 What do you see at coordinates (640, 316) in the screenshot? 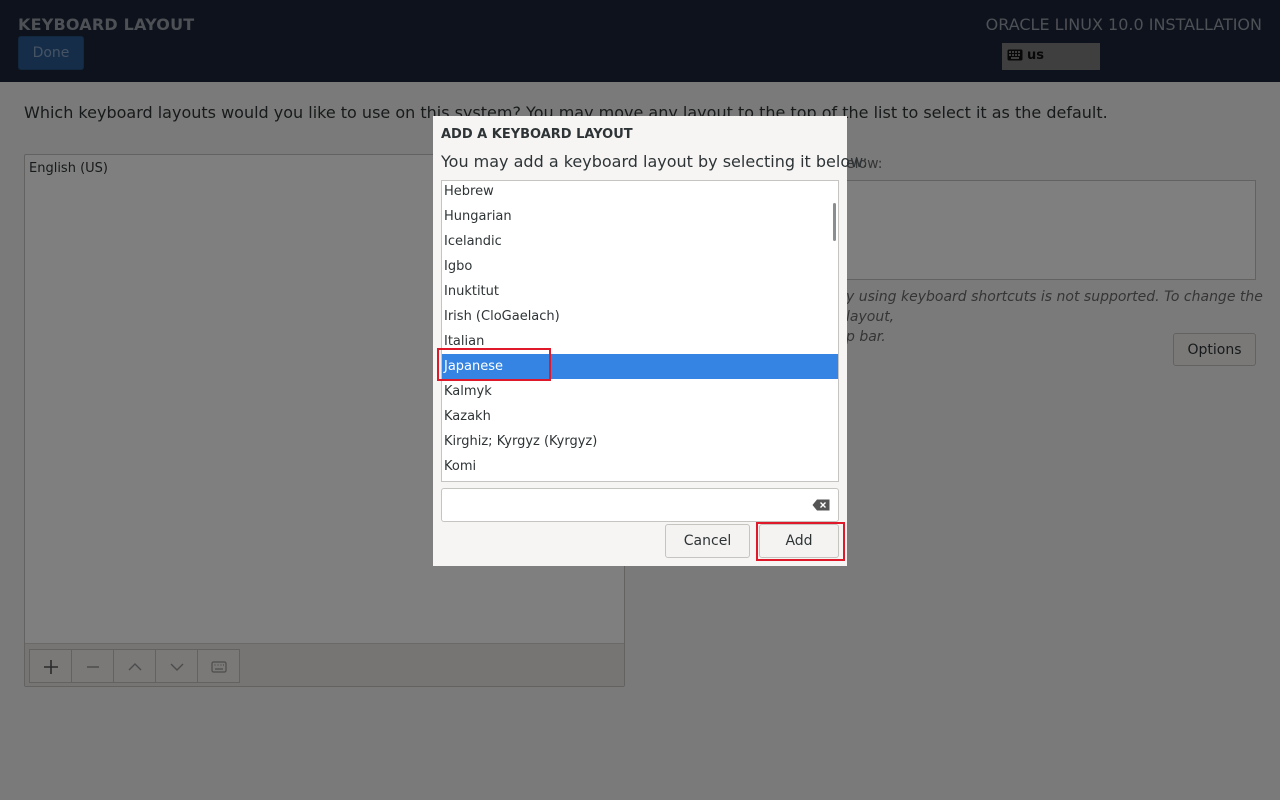
I see `list-item: Irish (CloGaelach)` at bounding box center [640, 316].